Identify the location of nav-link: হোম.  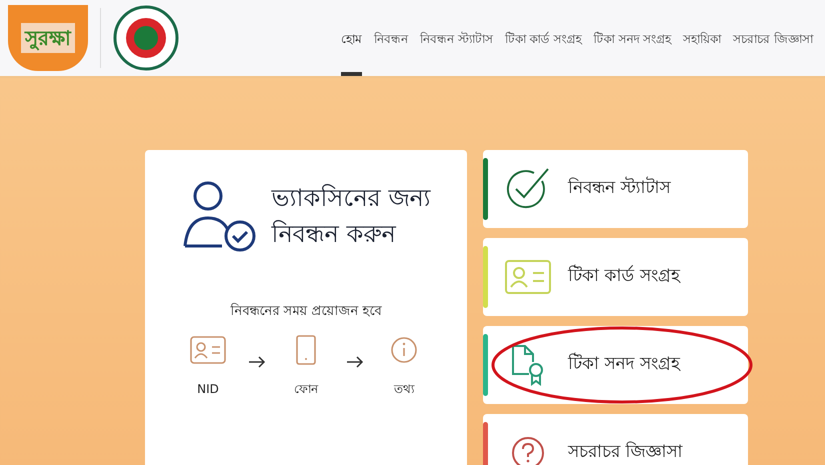
(351, 52).